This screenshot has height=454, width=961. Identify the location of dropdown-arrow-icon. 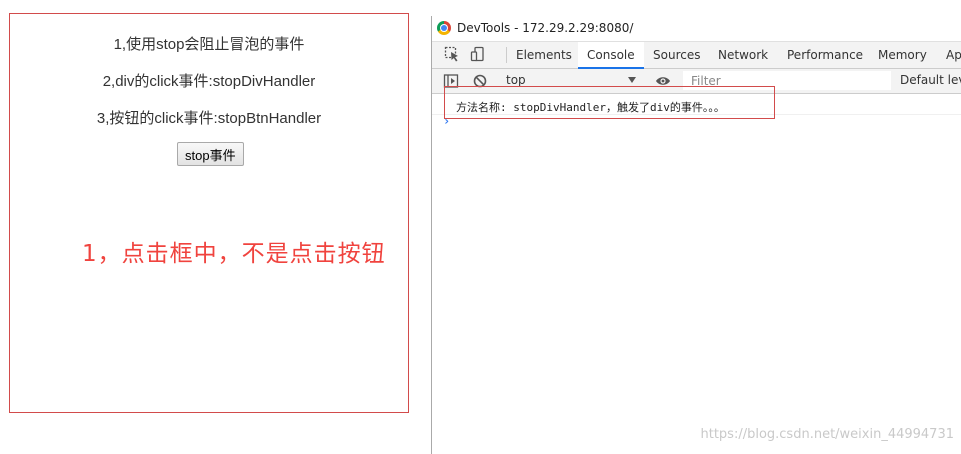
(632, 80).